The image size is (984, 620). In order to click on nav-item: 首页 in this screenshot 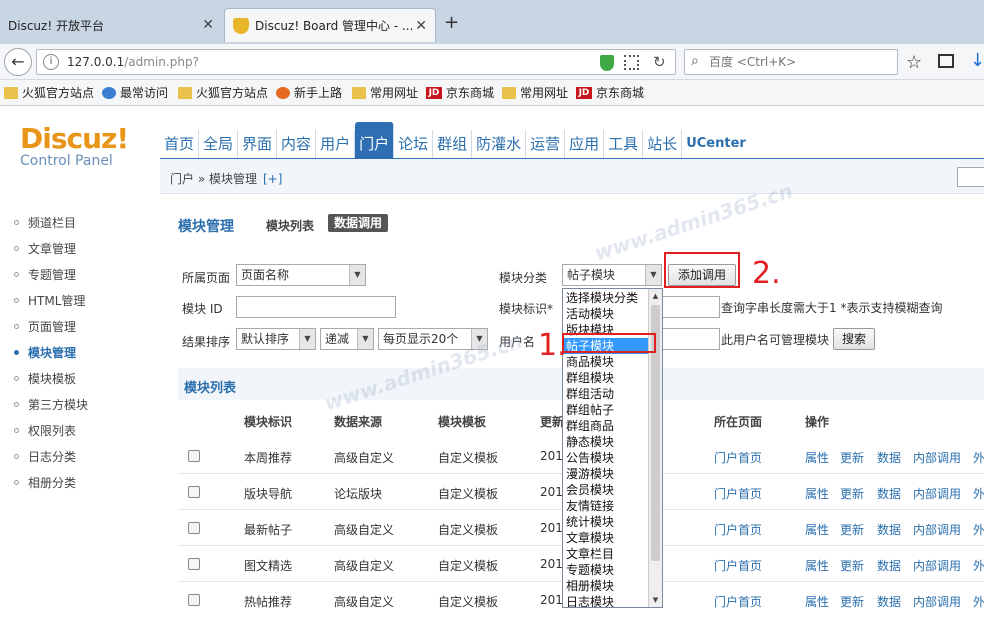, I will do `click(180, 144)`.